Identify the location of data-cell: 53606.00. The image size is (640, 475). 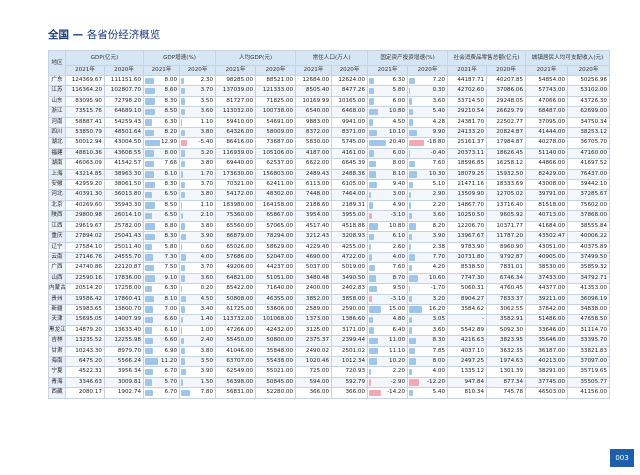
(276, 309).